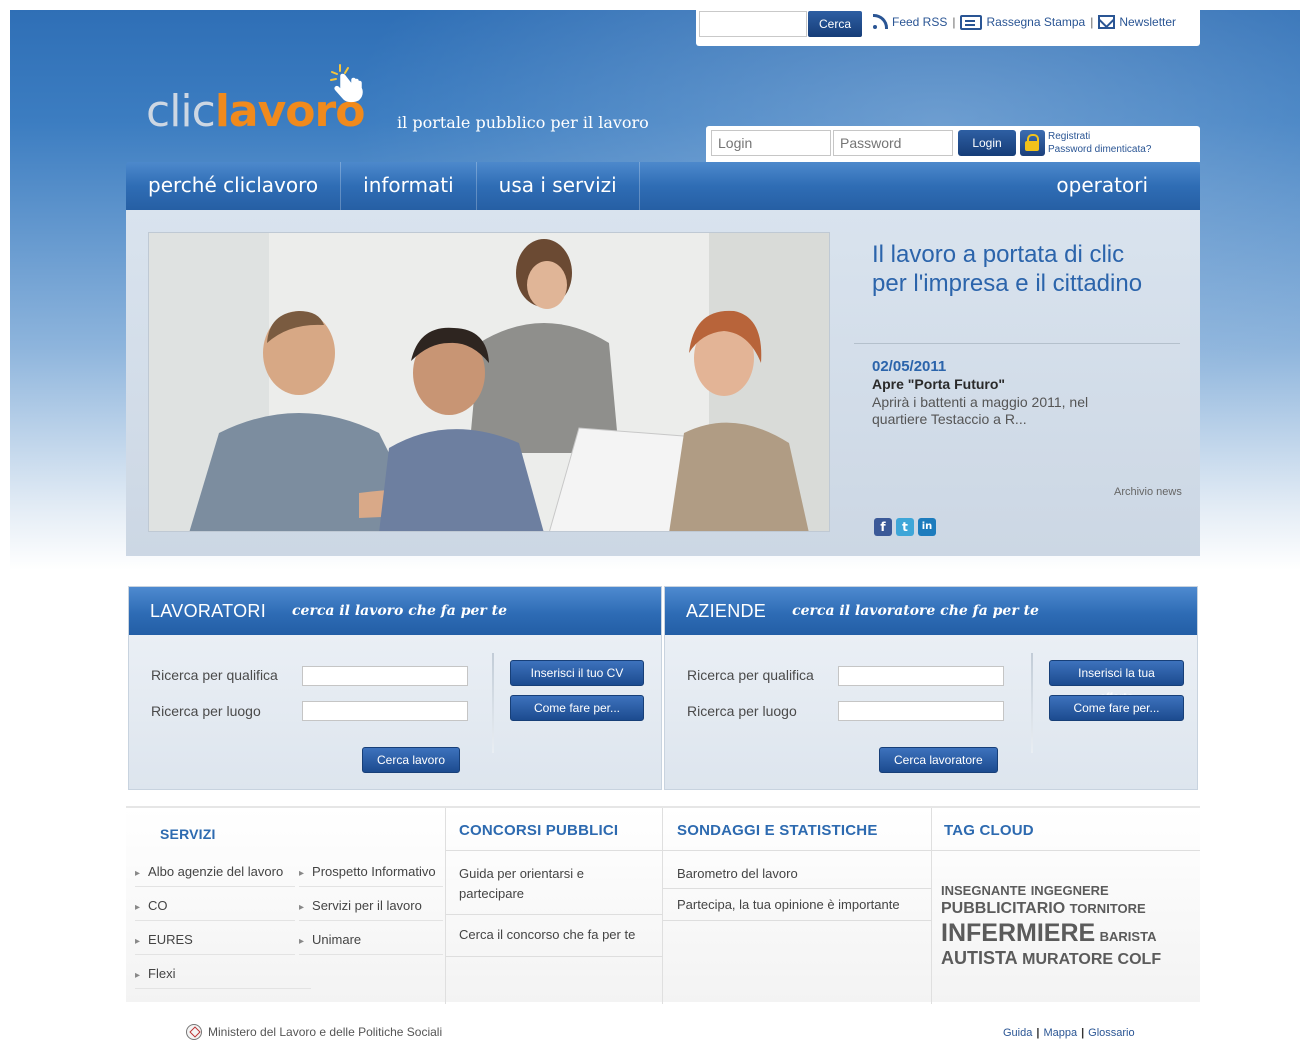 The height and width of the screenshot is (1041, 1300). What do you see at coordinates (529, 884) in the screenshot?
I see `concorsi-guida-link: Guida per orientarsi e partecipare` at bounding box center [529, 884].